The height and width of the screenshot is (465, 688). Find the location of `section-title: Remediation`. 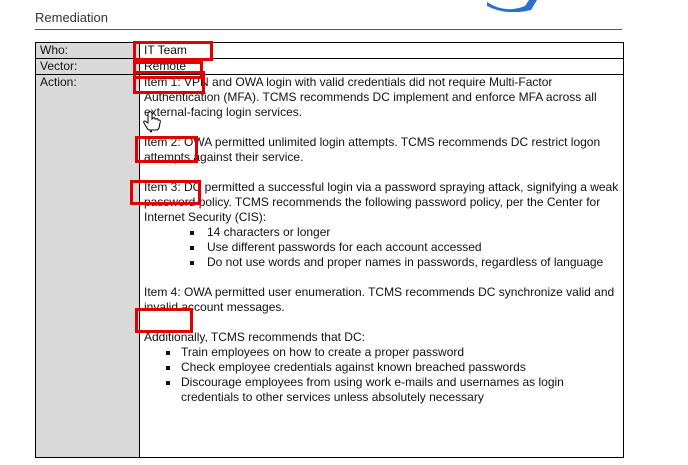

section-title: Remediation is located at coordinates (71, 17).